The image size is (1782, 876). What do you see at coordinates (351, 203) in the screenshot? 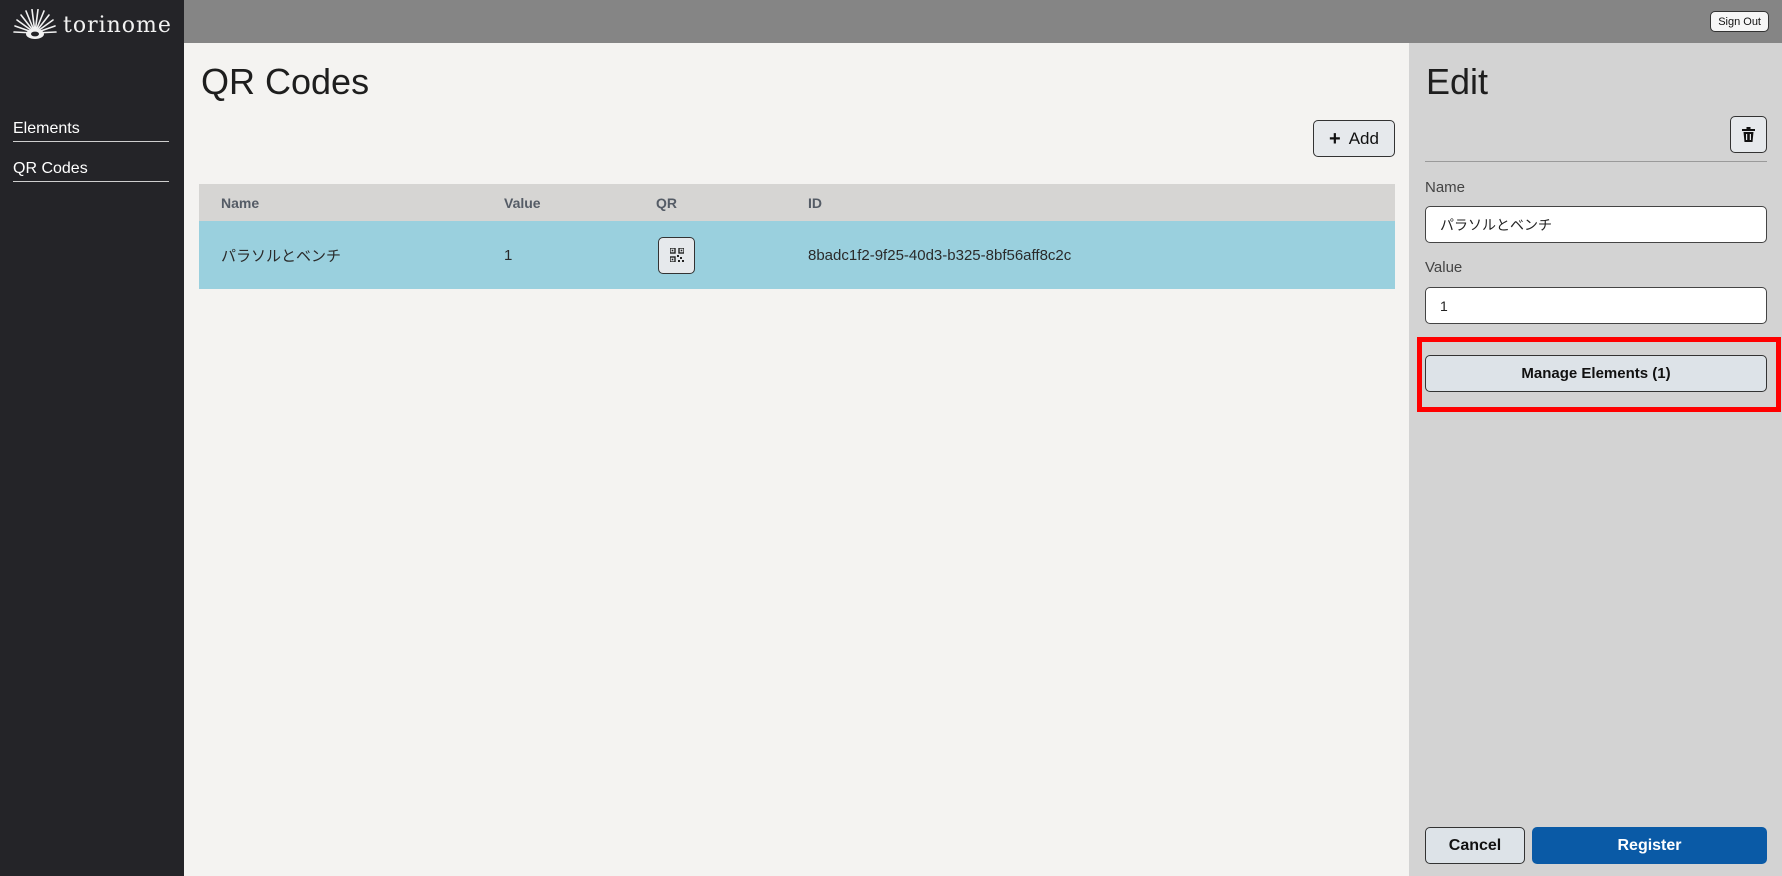
I see `column-header-name: Name` at bounding box center [351, 203].